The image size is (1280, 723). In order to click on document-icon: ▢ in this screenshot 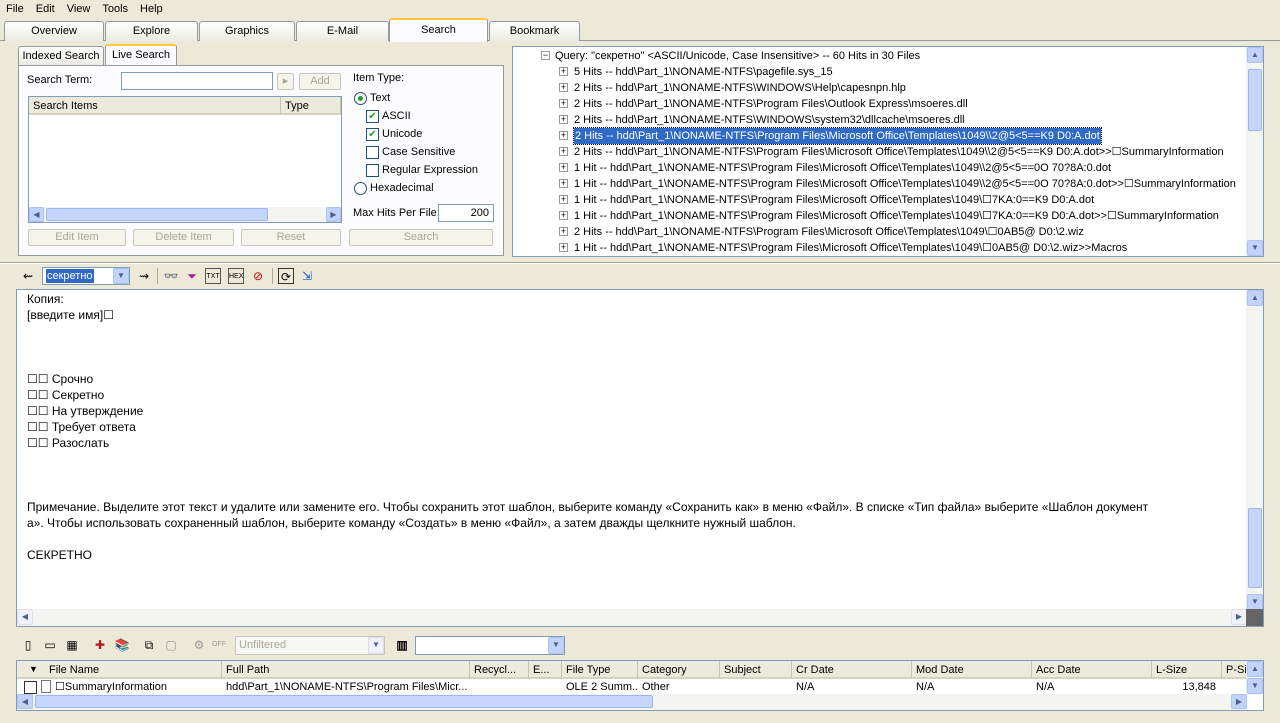, I will do `click(171, 645)`.